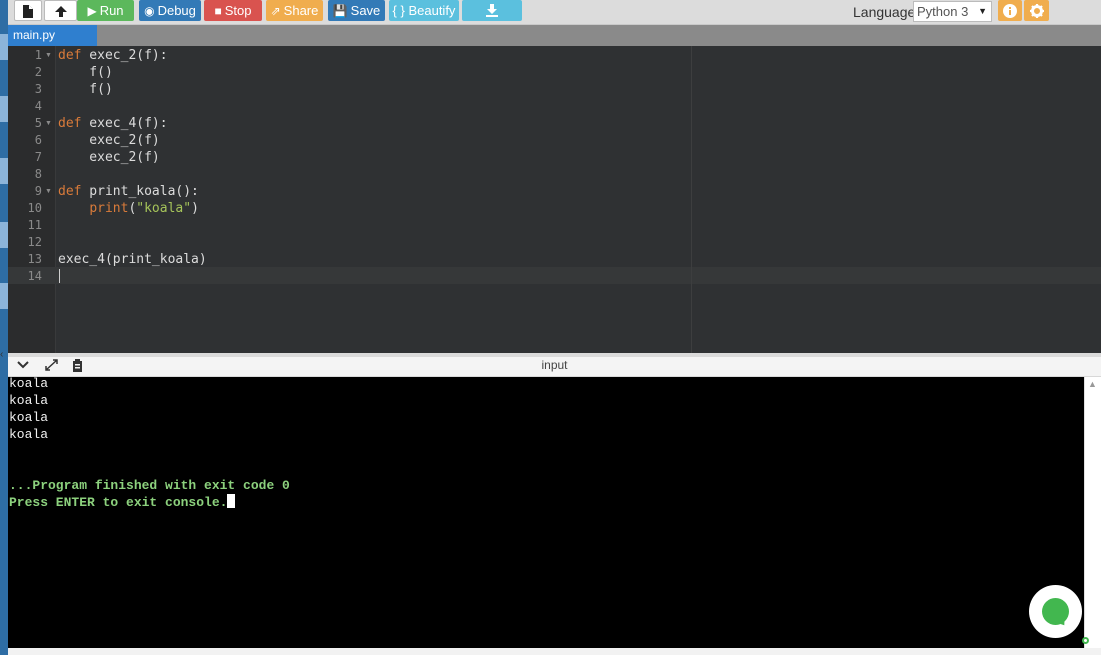 The width and height of the screenshot is (1101, 655). I want to click on share-label: Share, so click(301, 10).